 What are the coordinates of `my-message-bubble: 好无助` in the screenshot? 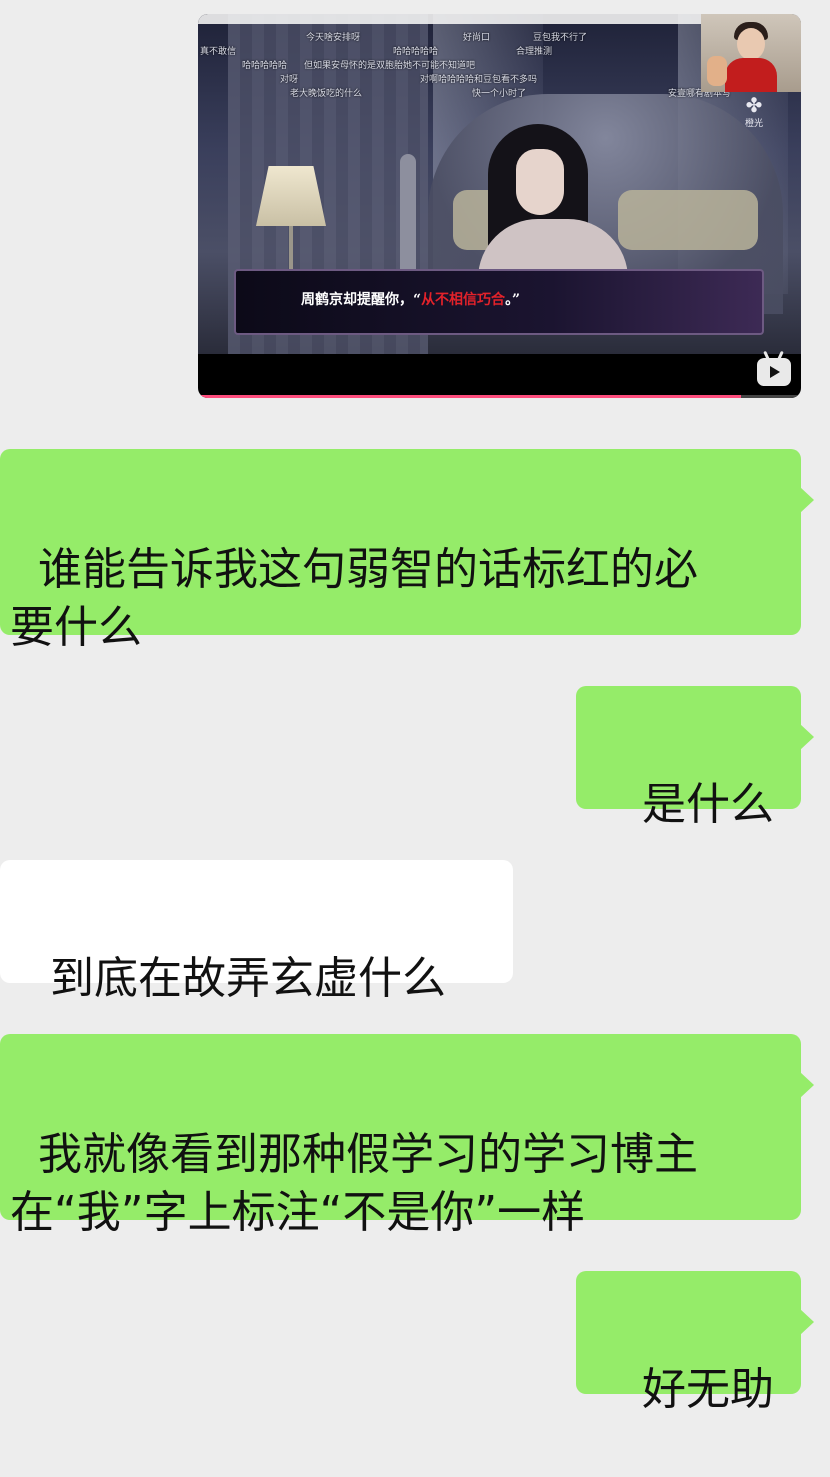 It's located at (695, 1343).